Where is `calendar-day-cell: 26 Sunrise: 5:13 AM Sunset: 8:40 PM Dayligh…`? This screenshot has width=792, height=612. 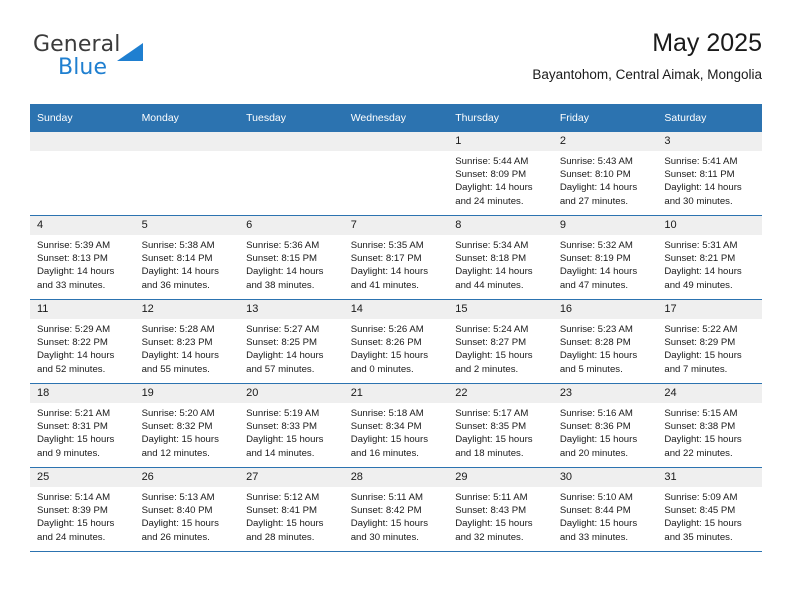
calendar-day-cell: 26 Sunrise: 5:13 AM Sunset: 8:40 PM Dayligh… is located at coordinates (187, 509).